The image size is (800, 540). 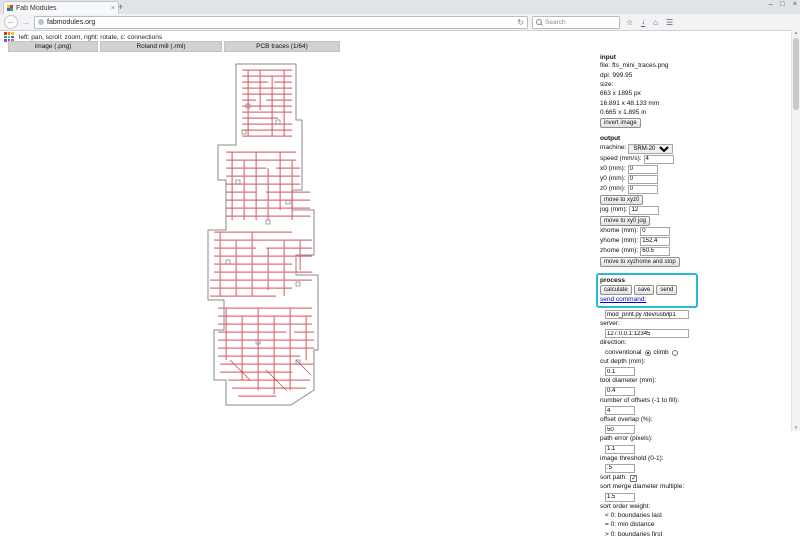 What do you see at coordinates (620, 497) in the screenshot?
I see `sort-merge-input` at bounding box center [620, 497].